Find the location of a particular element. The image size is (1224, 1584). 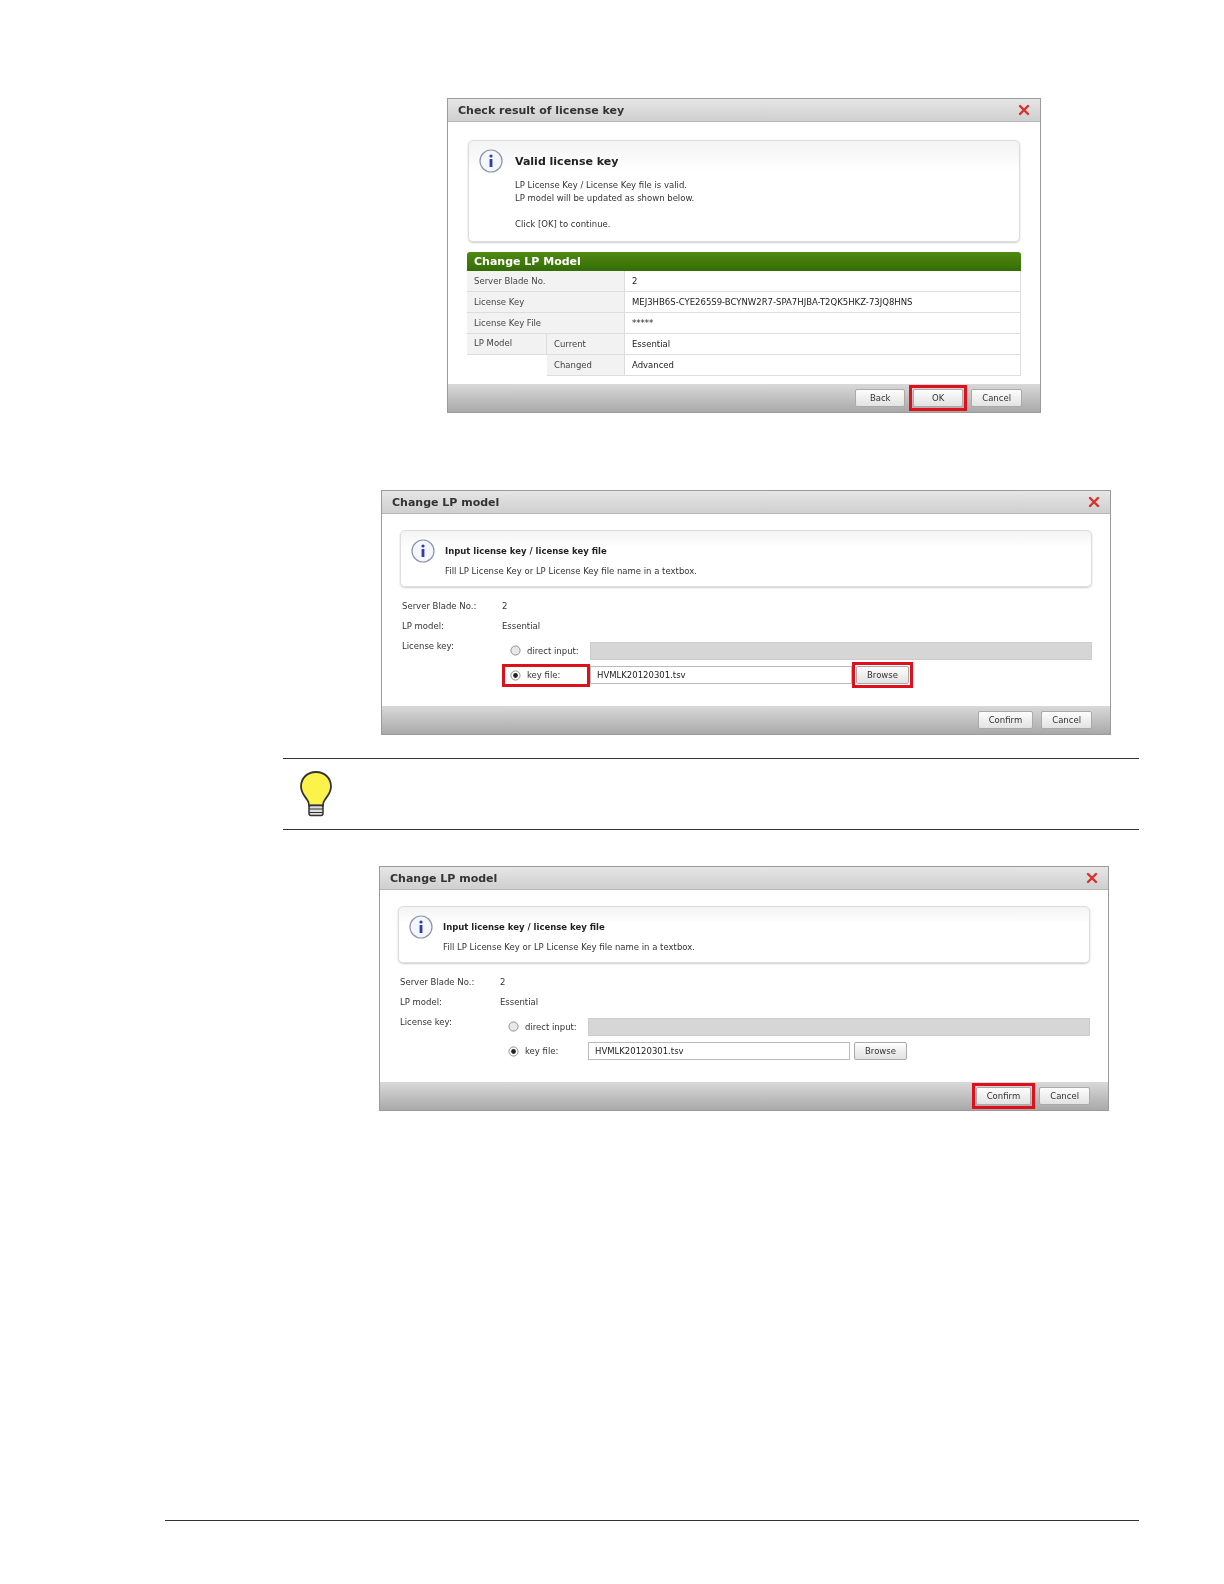

row-label: License Key is located at coordinates (546, 302).